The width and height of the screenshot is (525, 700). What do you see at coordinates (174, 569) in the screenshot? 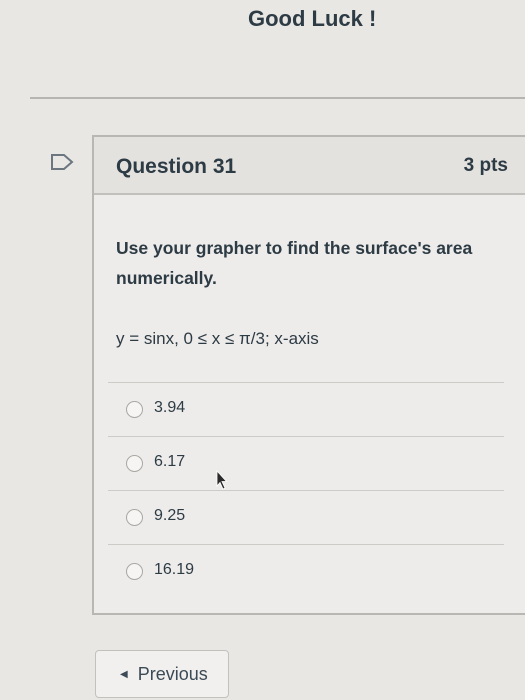
I see `answer-label: 16.19` at bounding box center [174, 569].